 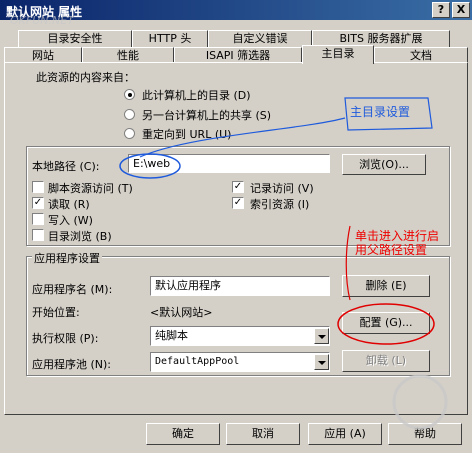 What do you see at coordinates (75, 38) in the screenshot?
I see `tab-directory-security: 目录安全性` at bounding box center [75, 38].